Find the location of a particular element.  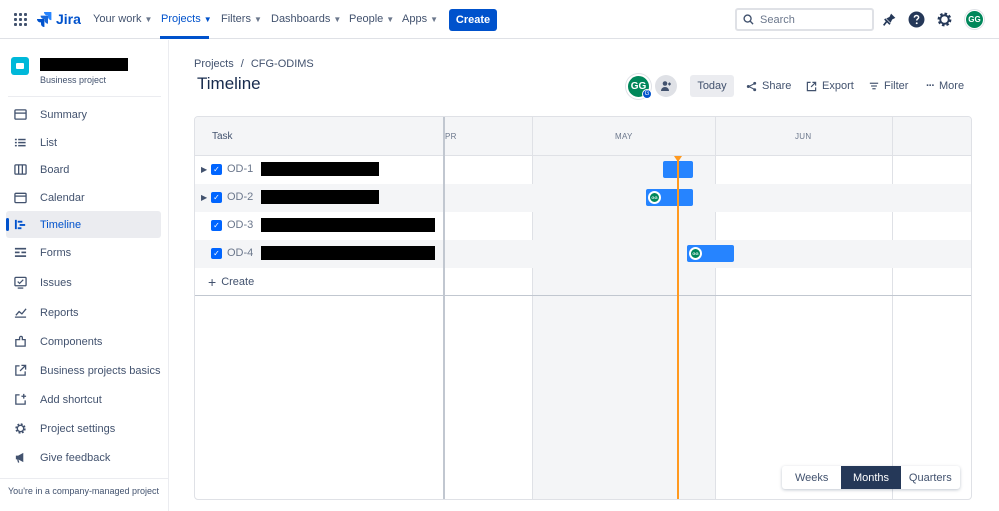

breadcrumb-project: CFG-ODIMS is located at coordinates (282, 64).